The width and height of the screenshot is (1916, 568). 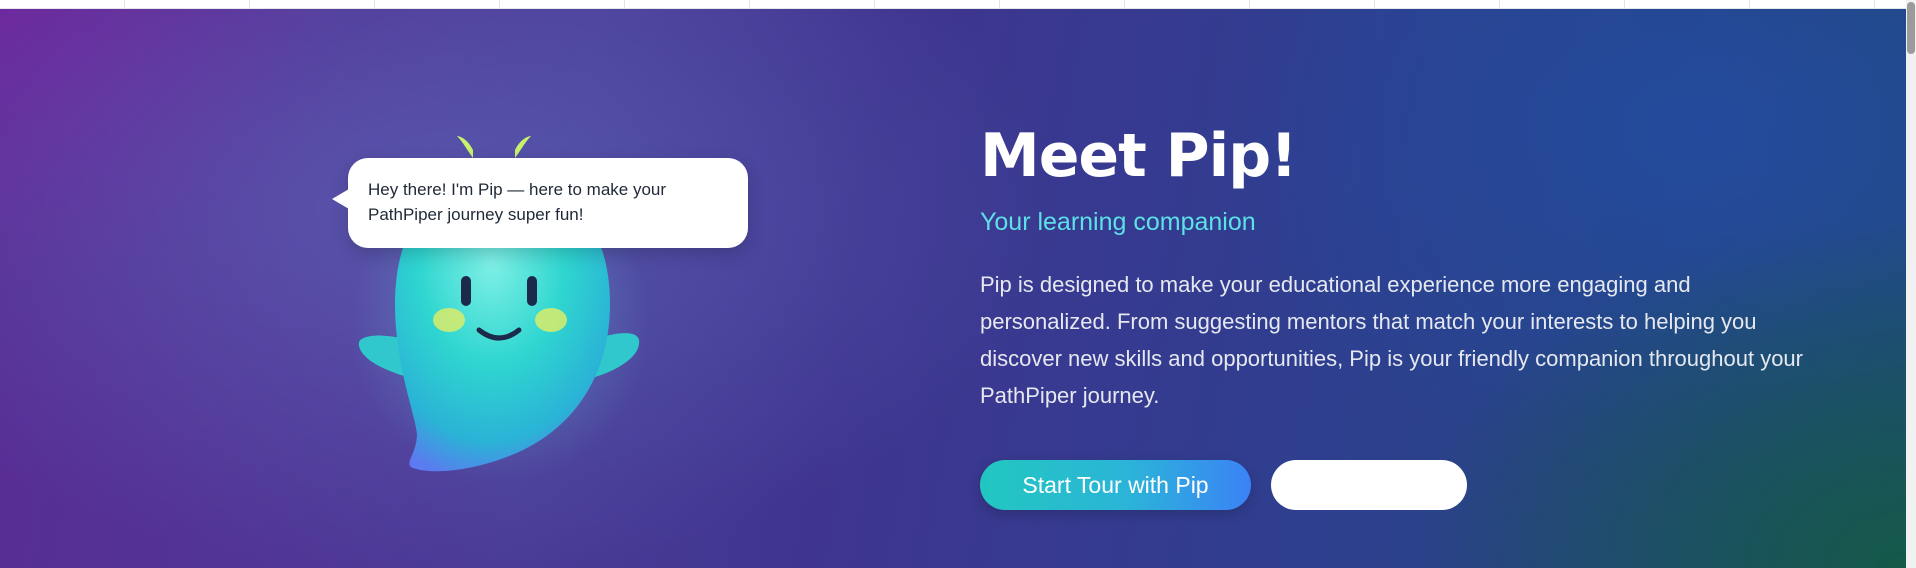 What do you see at coordinates (1139, 156) in the screenshot?
I see `page-title: Meet Pip!` at bounding box center [1139, 156].